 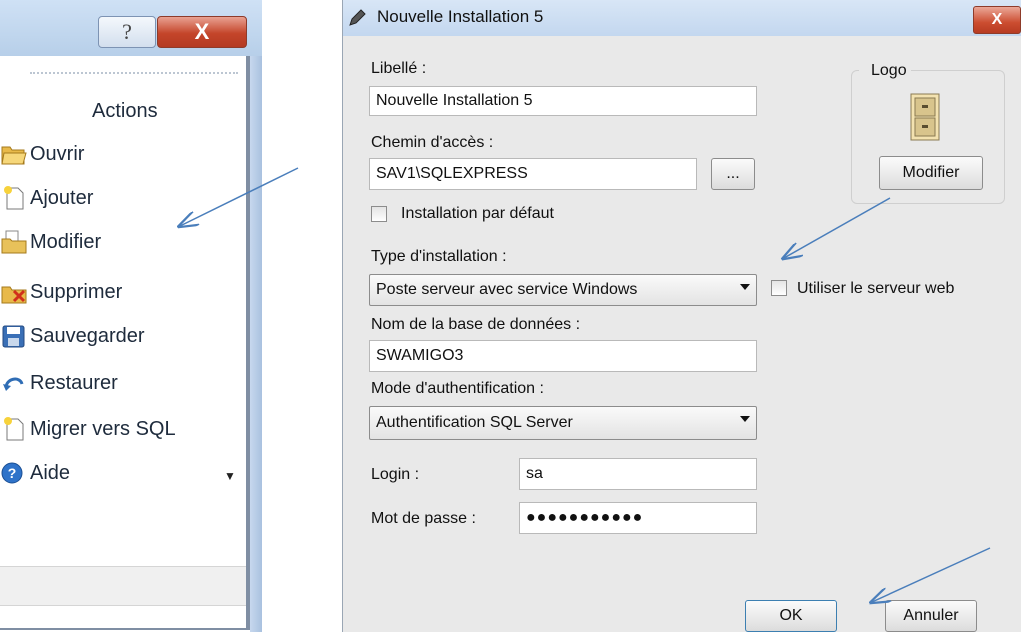 I want to click on actions-window-titlebar: ? X, so click(x=131, y=28).